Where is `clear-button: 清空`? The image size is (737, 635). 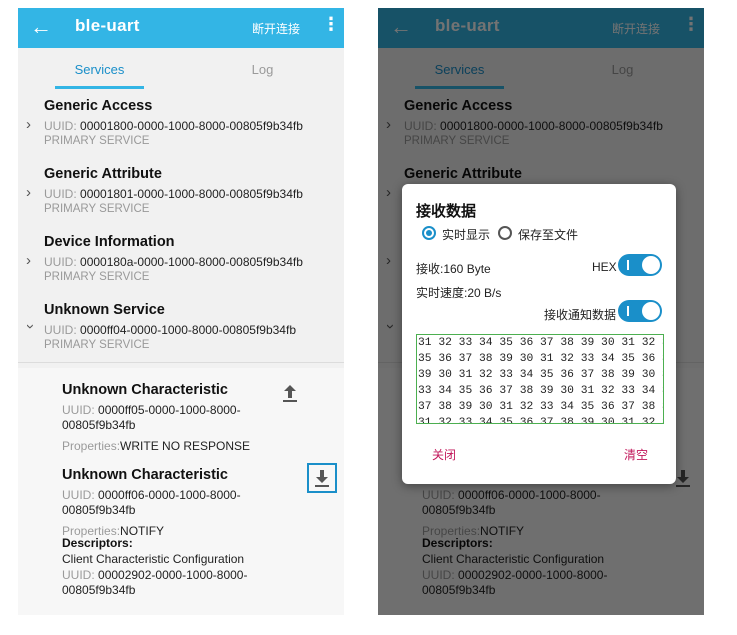
clear-button: 清空 is located at coordinates (636, 454).